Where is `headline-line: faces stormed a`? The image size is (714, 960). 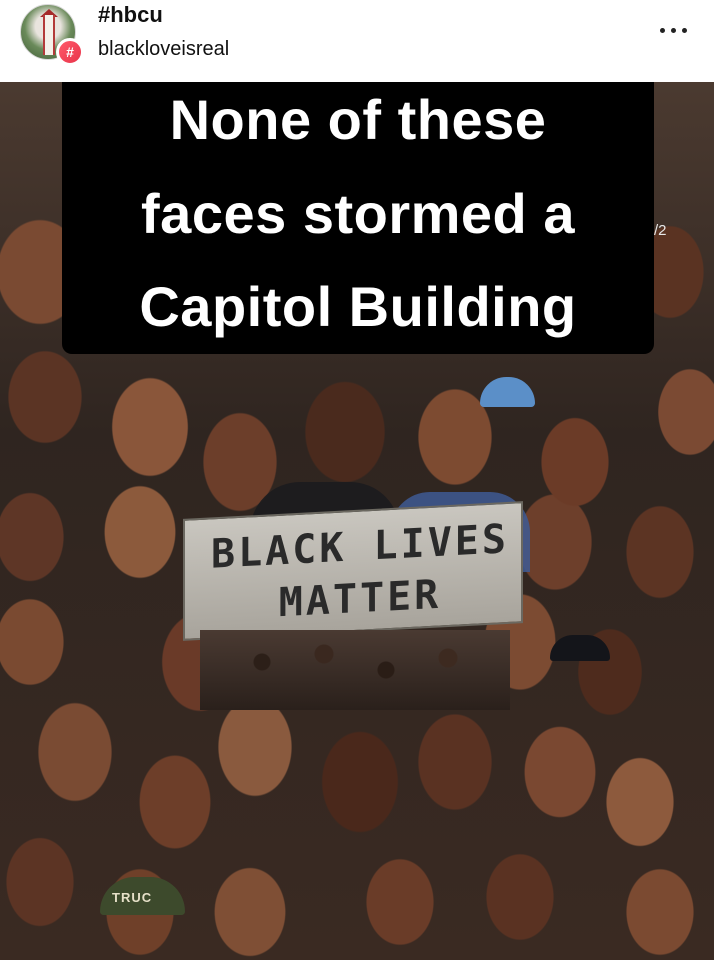
headline-line: faces stormed a is located at coordinates (358, 213).